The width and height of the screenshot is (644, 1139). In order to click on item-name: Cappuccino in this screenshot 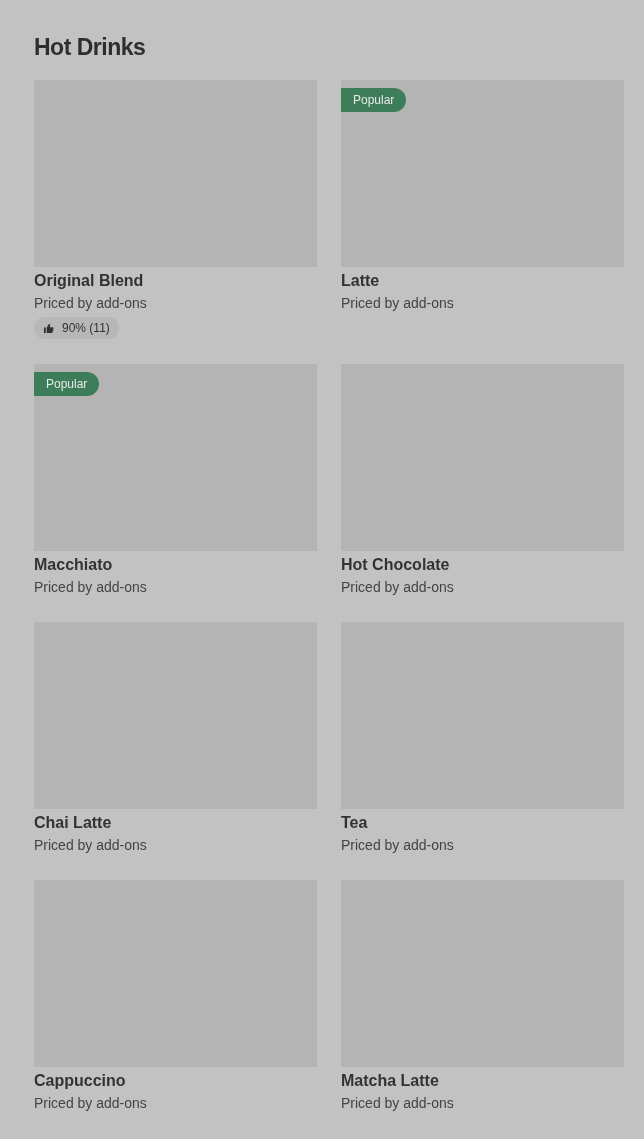, I will do `click(80, 1081)`.